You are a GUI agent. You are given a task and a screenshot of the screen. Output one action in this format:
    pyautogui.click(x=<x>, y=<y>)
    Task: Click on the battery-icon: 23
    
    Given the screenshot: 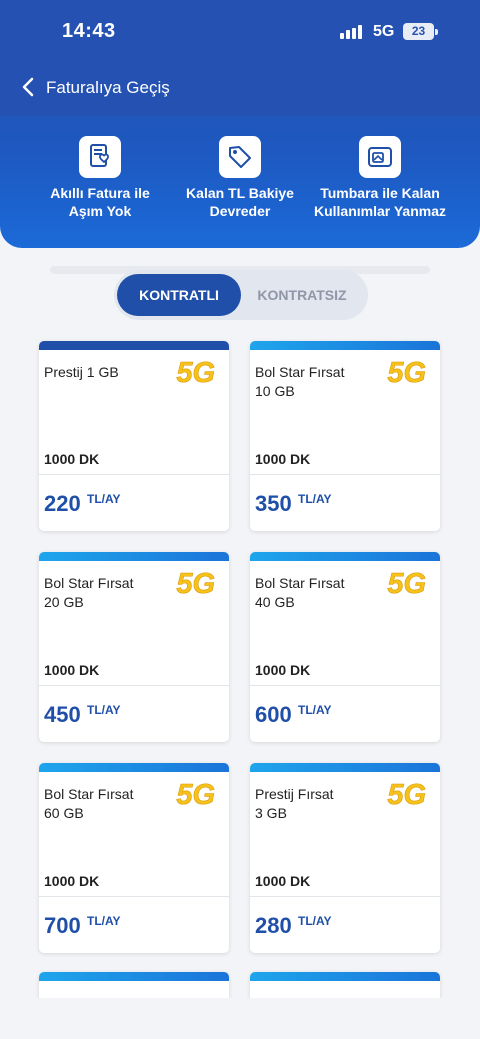 What is the action you would take?
    pyautogui.click(x=420, y=31)
    